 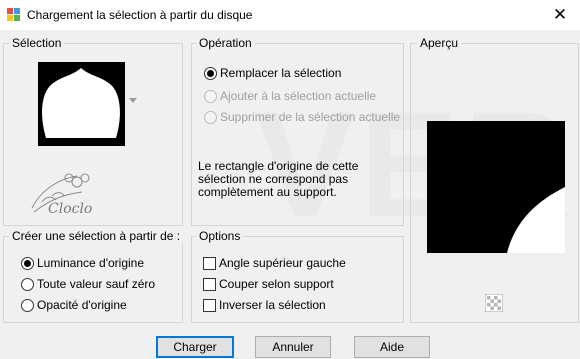 What do you see at coordinates (27, 305) in the screenshot?
I see `radio-source-opacity` at bounding box center [27, 305].